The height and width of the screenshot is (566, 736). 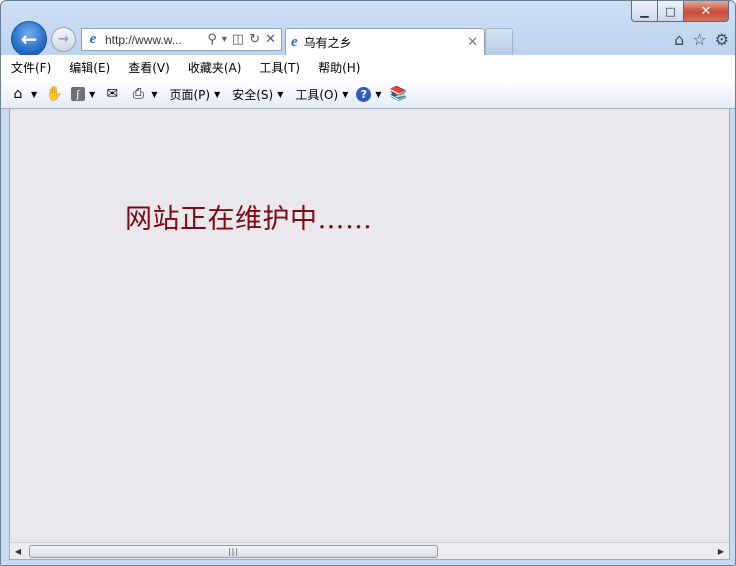 I want to click on tab-active: e 乌有之乡 ✕, so click(x=385, y=42).